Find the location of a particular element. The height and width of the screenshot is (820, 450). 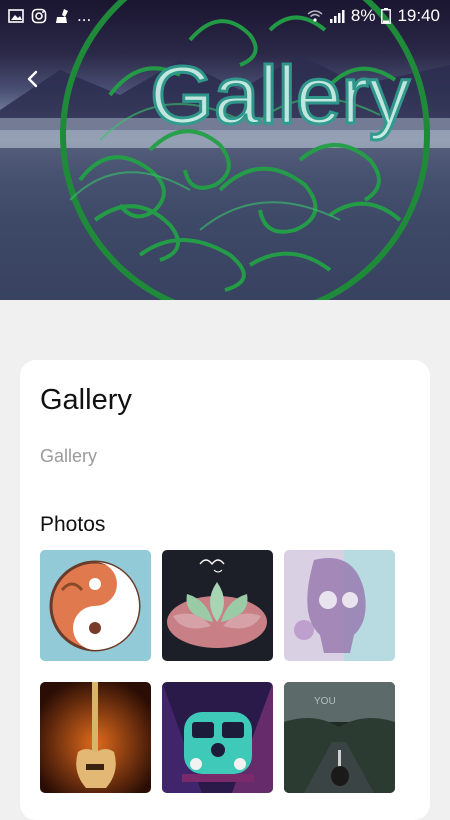

instagram-icon is located at coordinates (39, 16).